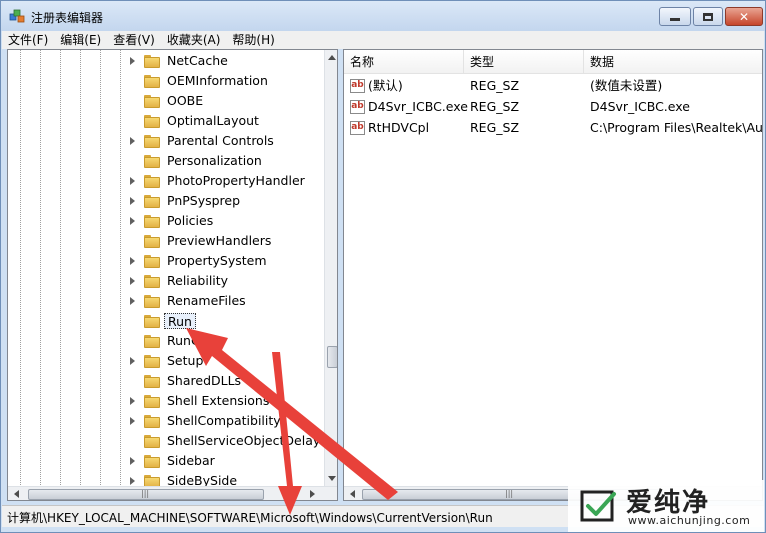 This screenshot has height=533, width=766. I want to click on column-header-type: 类型, so click(524, 62).